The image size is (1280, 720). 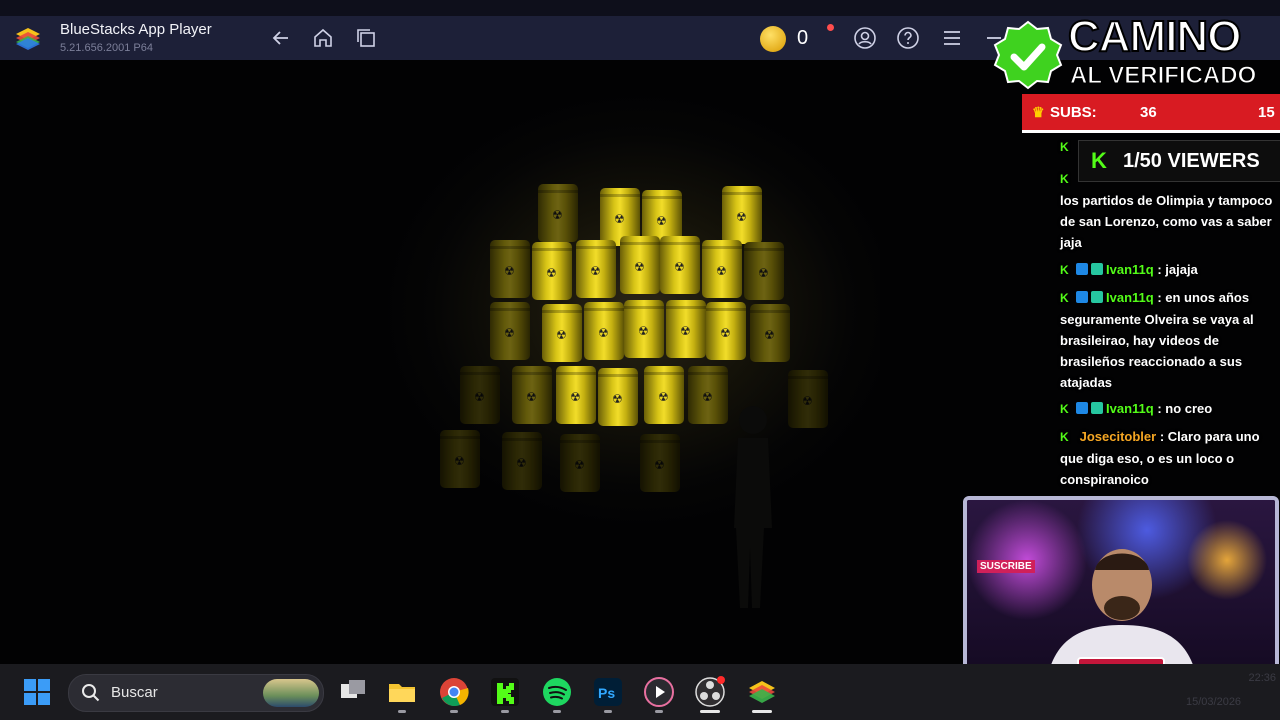 I want to click on viewers-text: 1/50 VIEWERS, so click(x=1191, y=161).